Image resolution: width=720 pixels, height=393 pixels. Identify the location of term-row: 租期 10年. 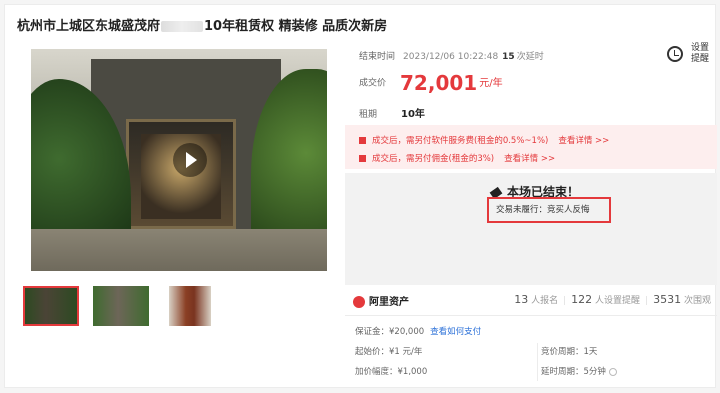
(392, 114).